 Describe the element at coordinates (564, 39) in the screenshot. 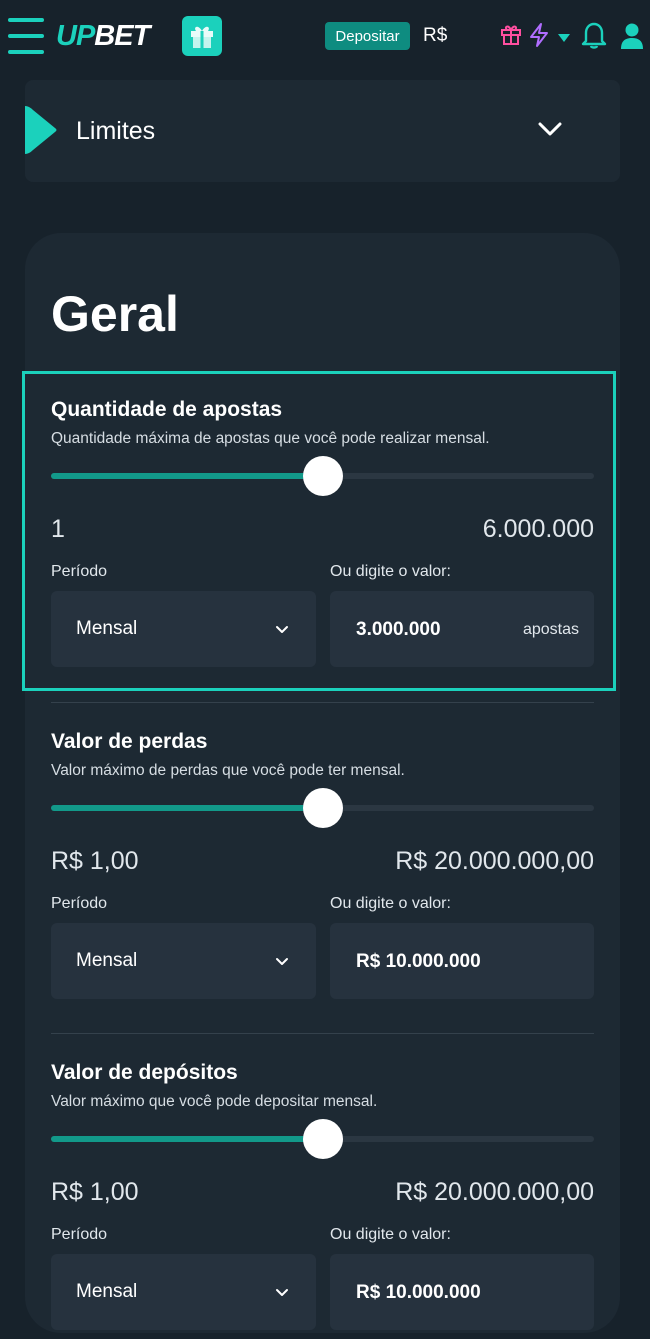

I see `caret-down-icon` at that location.